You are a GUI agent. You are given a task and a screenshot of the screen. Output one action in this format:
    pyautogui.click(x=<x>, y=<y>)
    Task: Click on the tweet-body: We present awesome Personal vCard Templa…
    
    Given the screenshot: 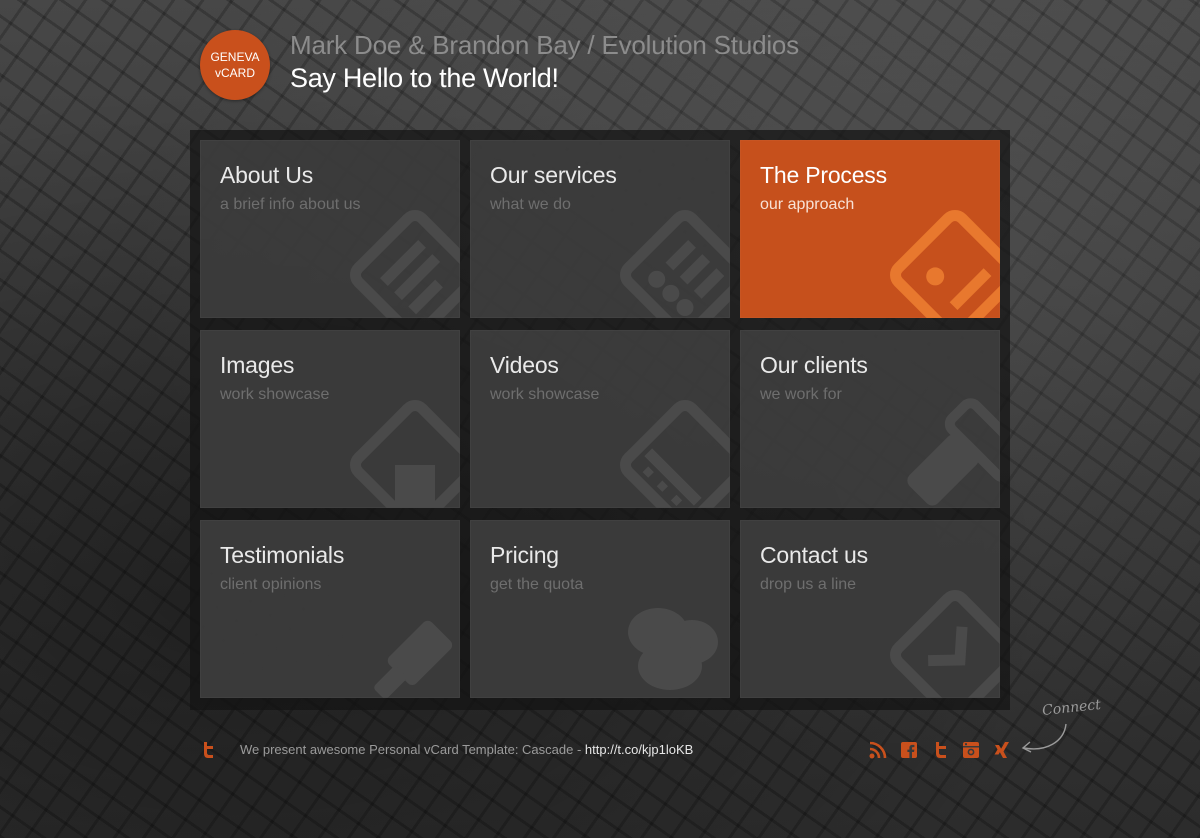 What is the action you would take?
    pyautogui.click(x=412, y=749)
    